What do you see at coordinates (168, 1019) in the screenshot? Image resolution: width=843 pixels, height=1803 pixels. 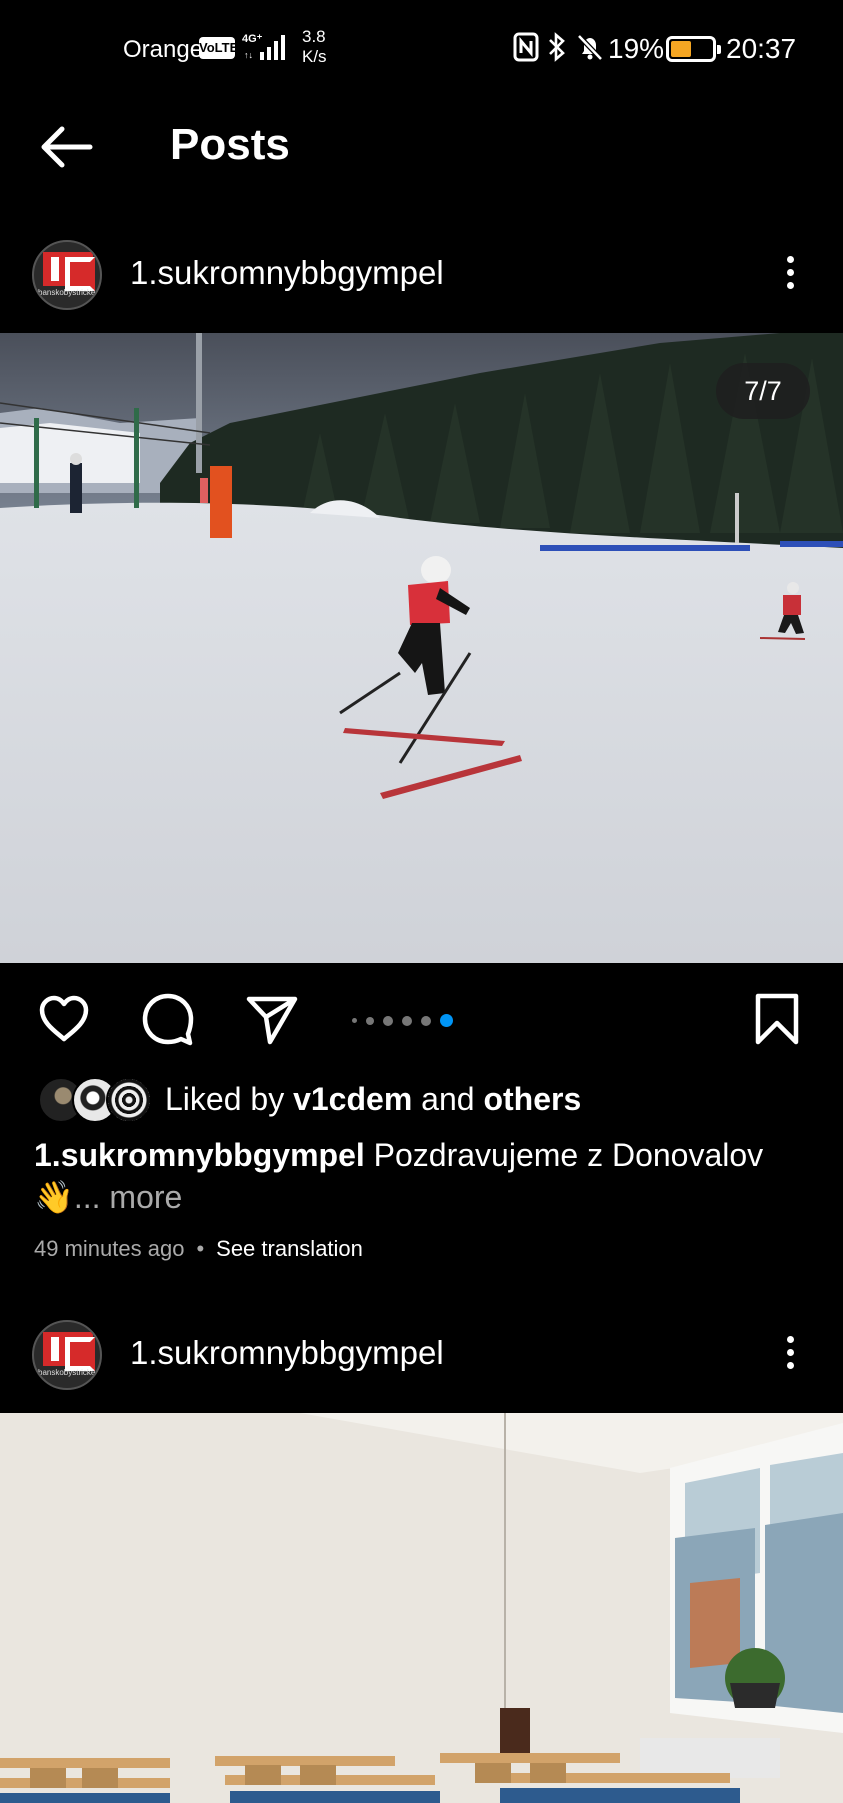 I see `comment-icon` at bounding box center [168, 1019].